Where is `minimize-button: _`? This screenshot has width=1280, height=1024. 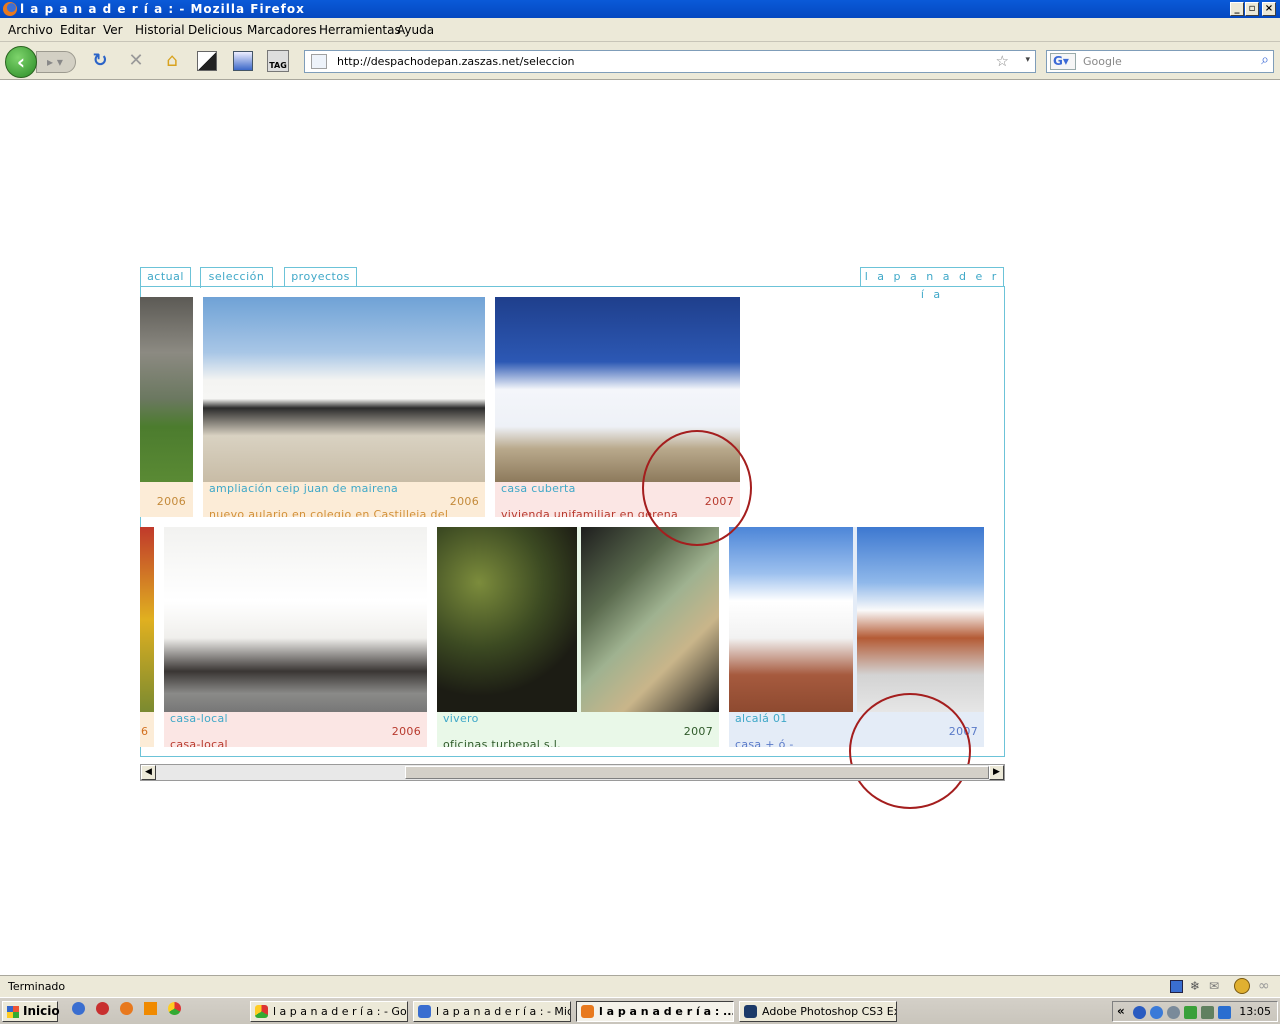 minimize-button: _ is located at coordinates (1237, 9).